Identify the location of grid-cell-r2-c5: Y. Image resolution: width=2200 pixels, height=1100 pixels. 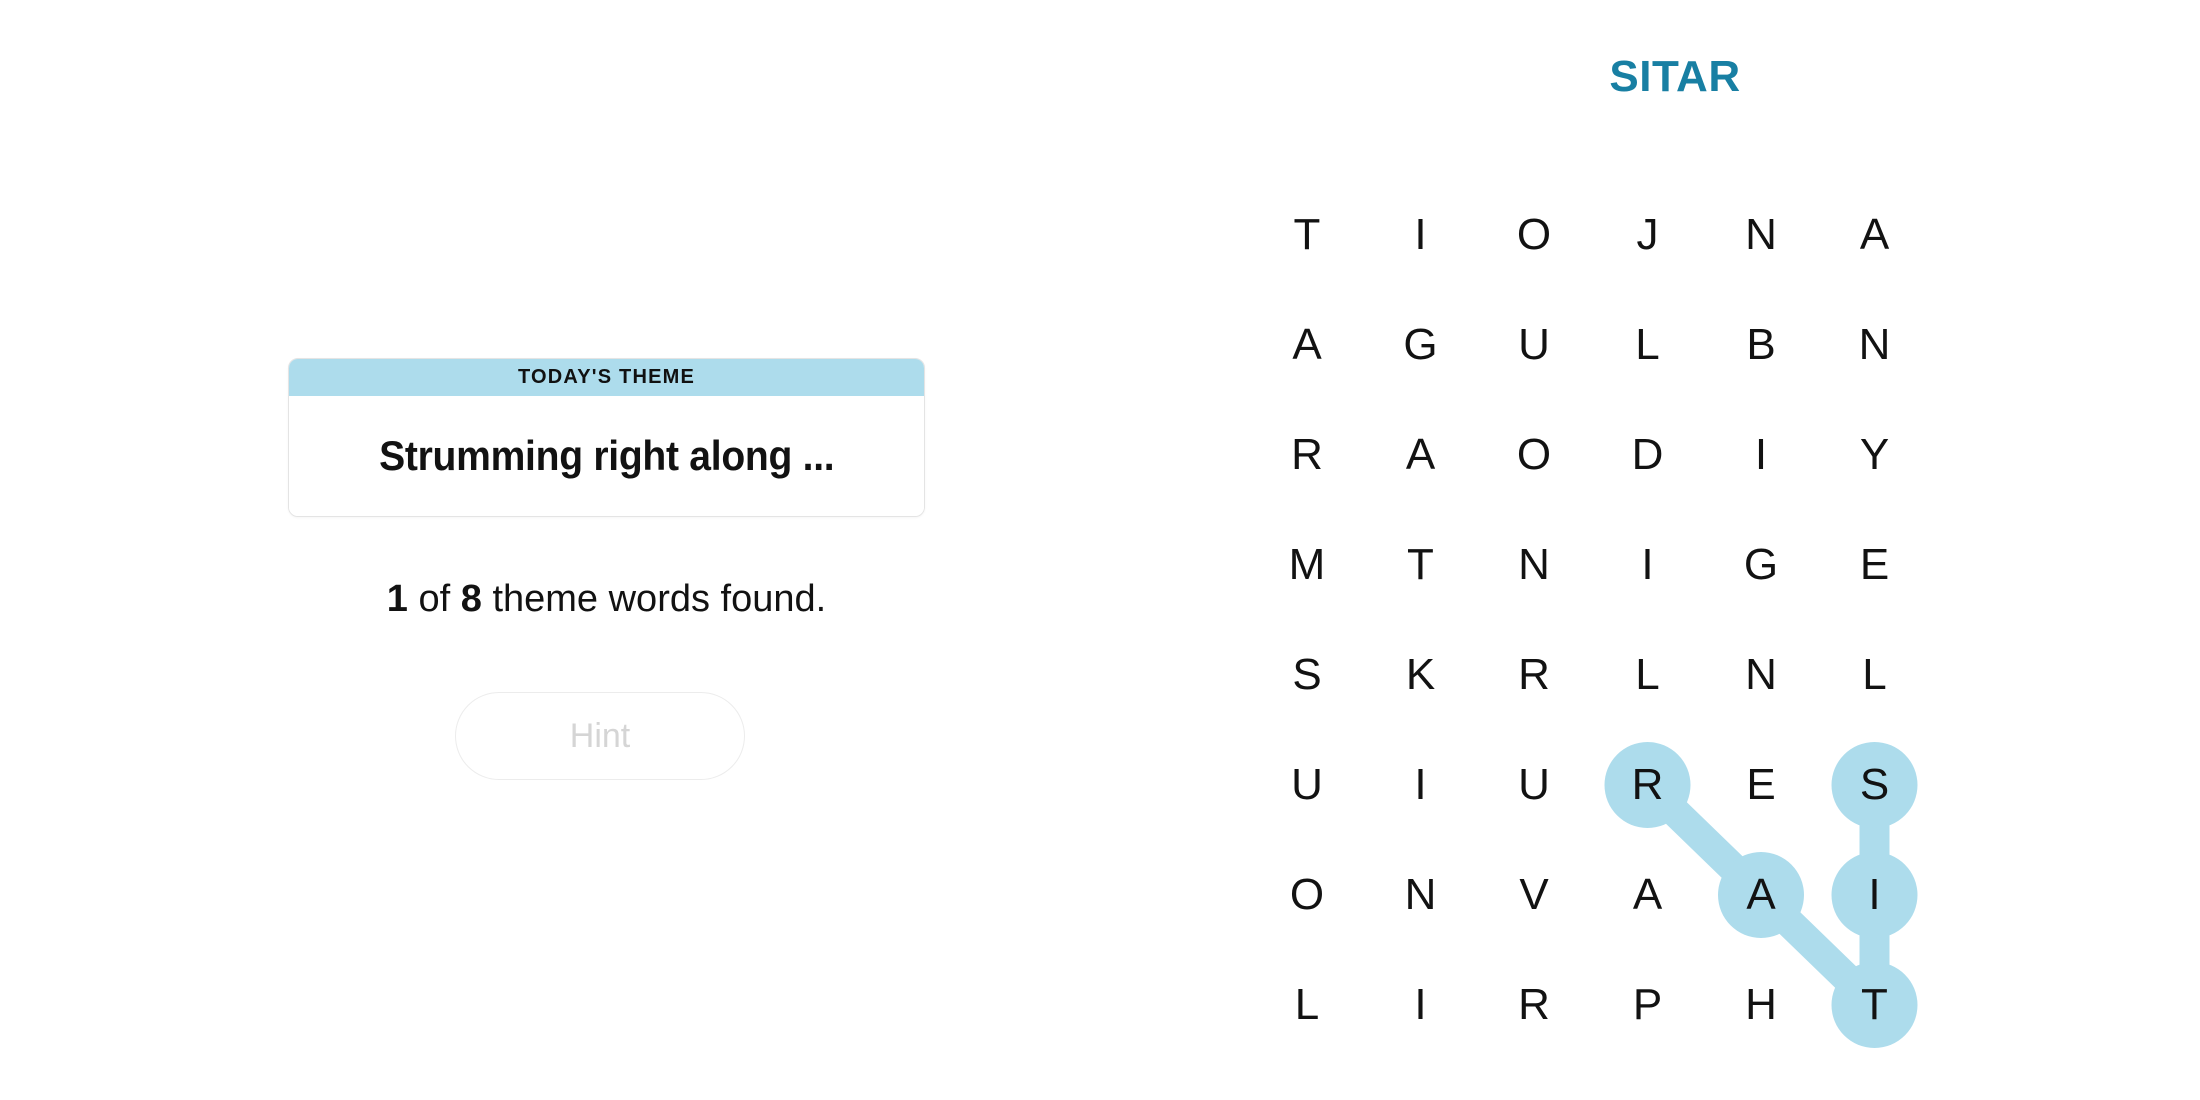
(1875, 455).